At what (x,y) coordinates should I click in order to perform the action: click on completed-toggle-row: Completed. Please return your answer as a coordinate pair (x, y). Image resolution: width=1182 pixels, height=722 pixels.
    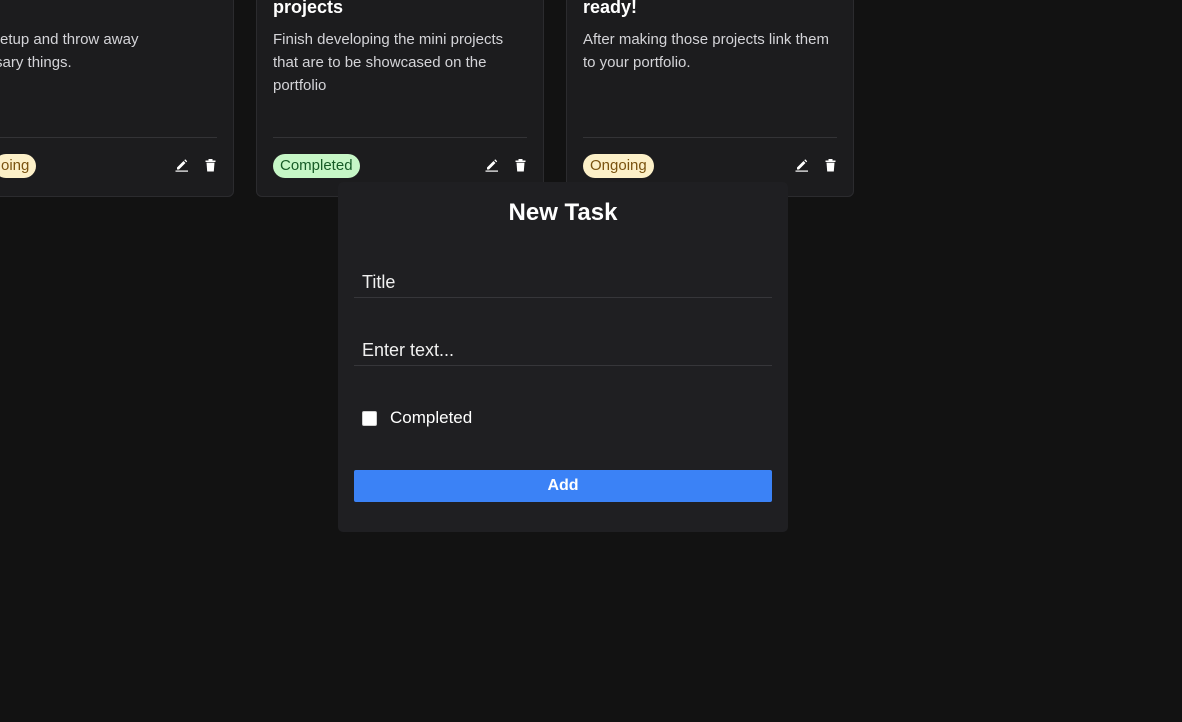
    Looking at the image, I should click on (417, 418).